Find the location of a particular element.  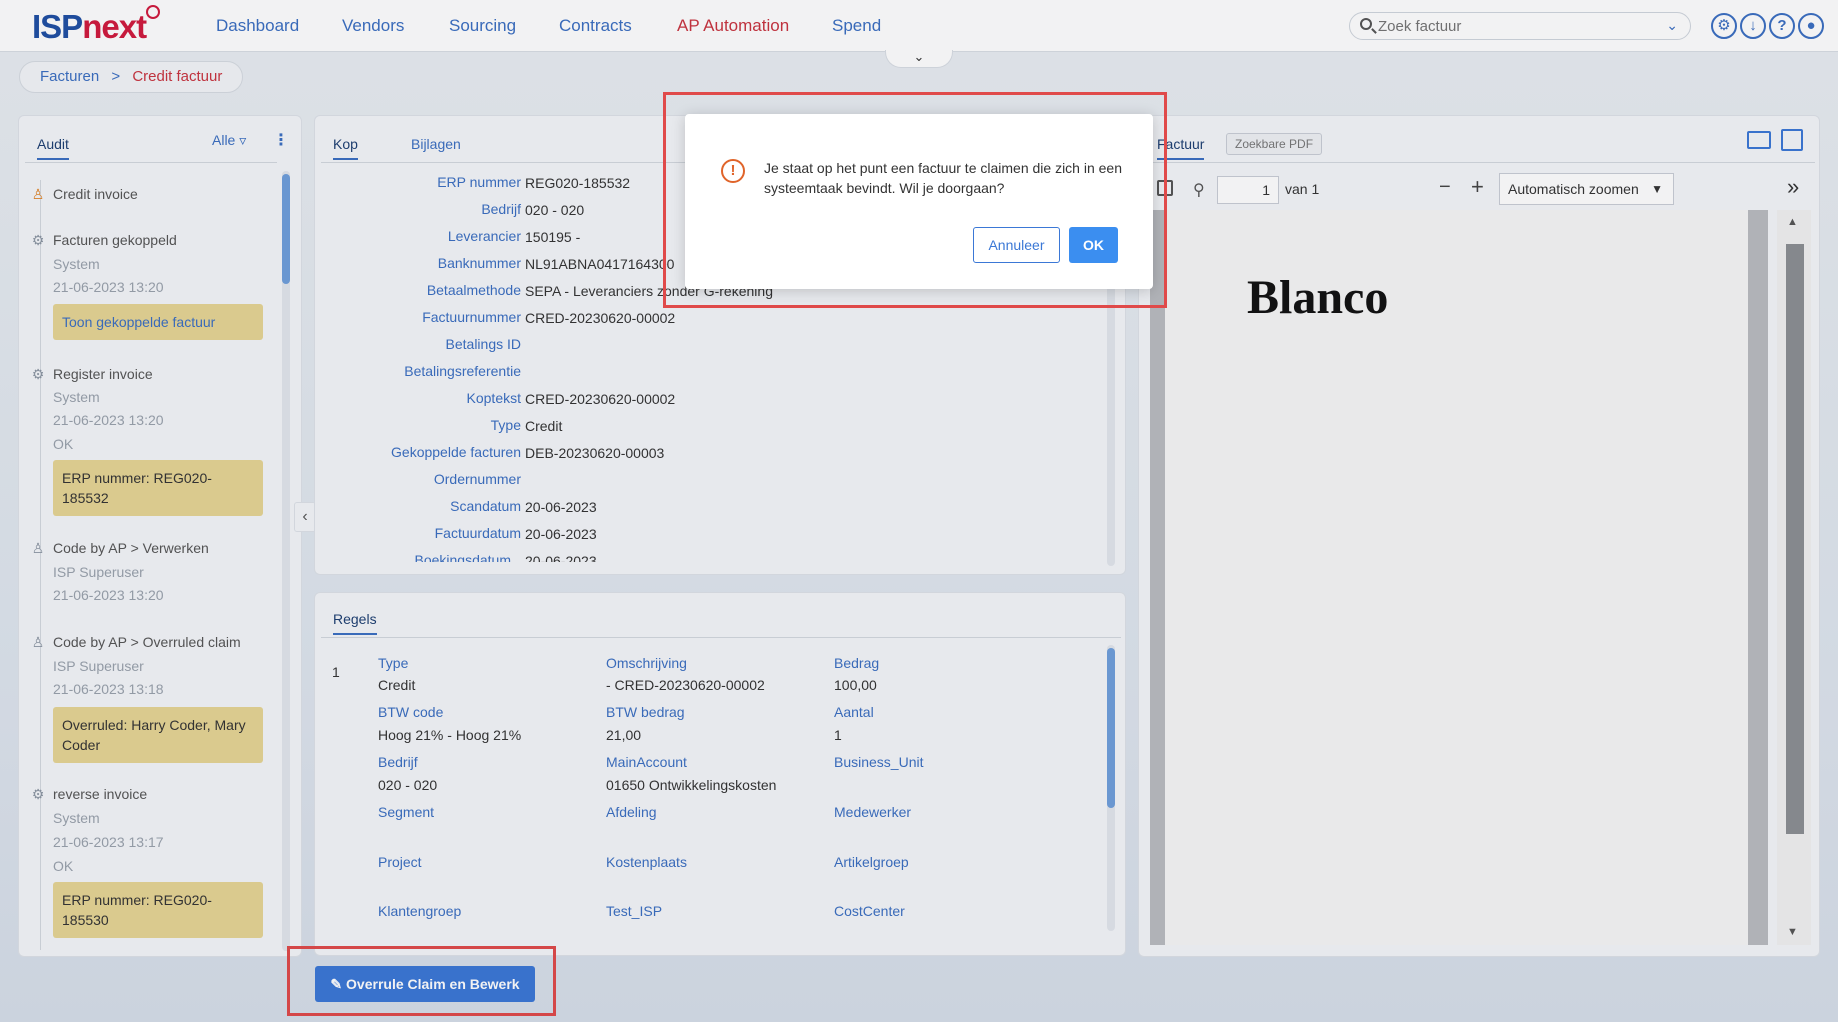

highlight-dialog is located at coordinates (915, 200).